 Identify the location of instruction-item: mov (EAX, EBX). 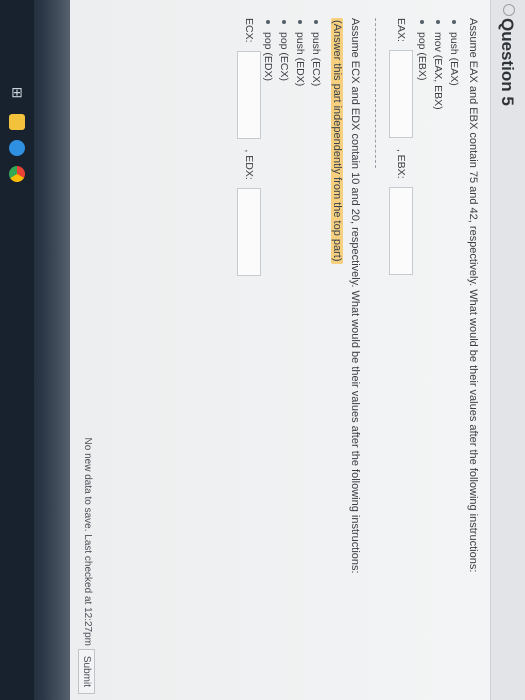
(438, 65).